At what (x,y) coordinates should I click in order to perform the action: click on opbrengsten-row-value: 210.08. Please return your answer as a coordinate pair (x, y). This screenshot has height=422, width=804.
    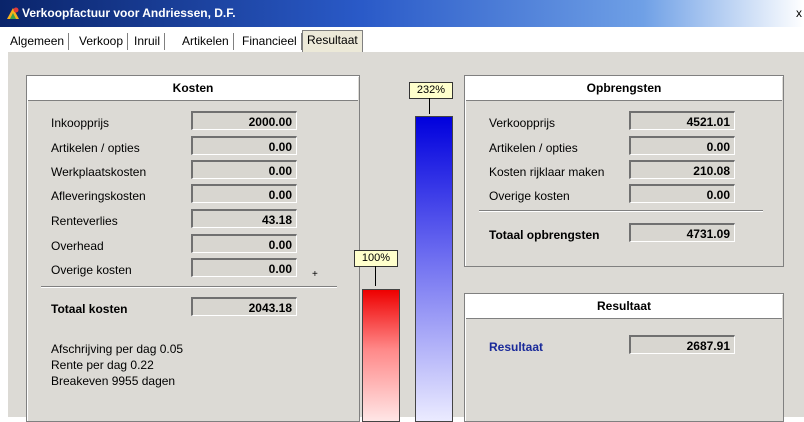
    Looking at the image, I should click on (682, 169).